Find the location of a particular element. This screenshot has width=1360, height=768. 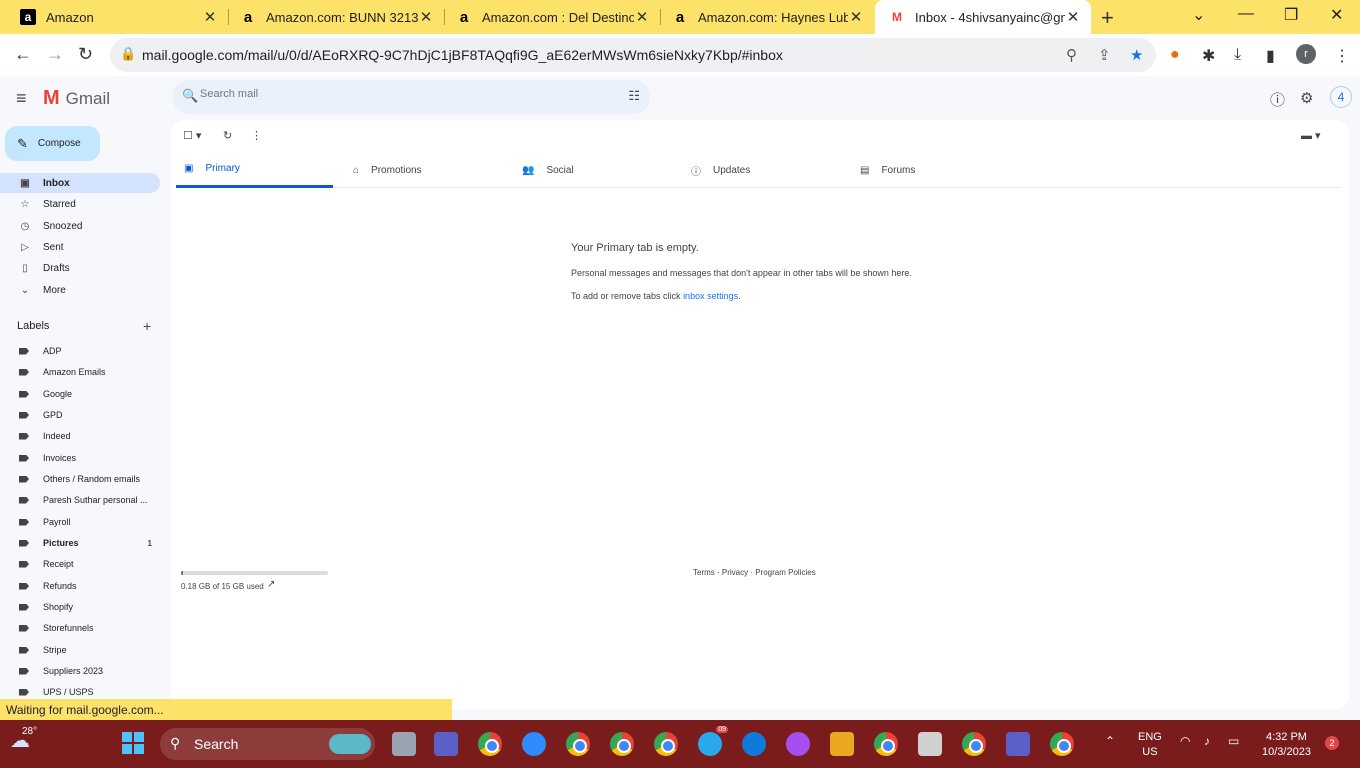

zoom-app-icon is located at coordinates (534, 744).